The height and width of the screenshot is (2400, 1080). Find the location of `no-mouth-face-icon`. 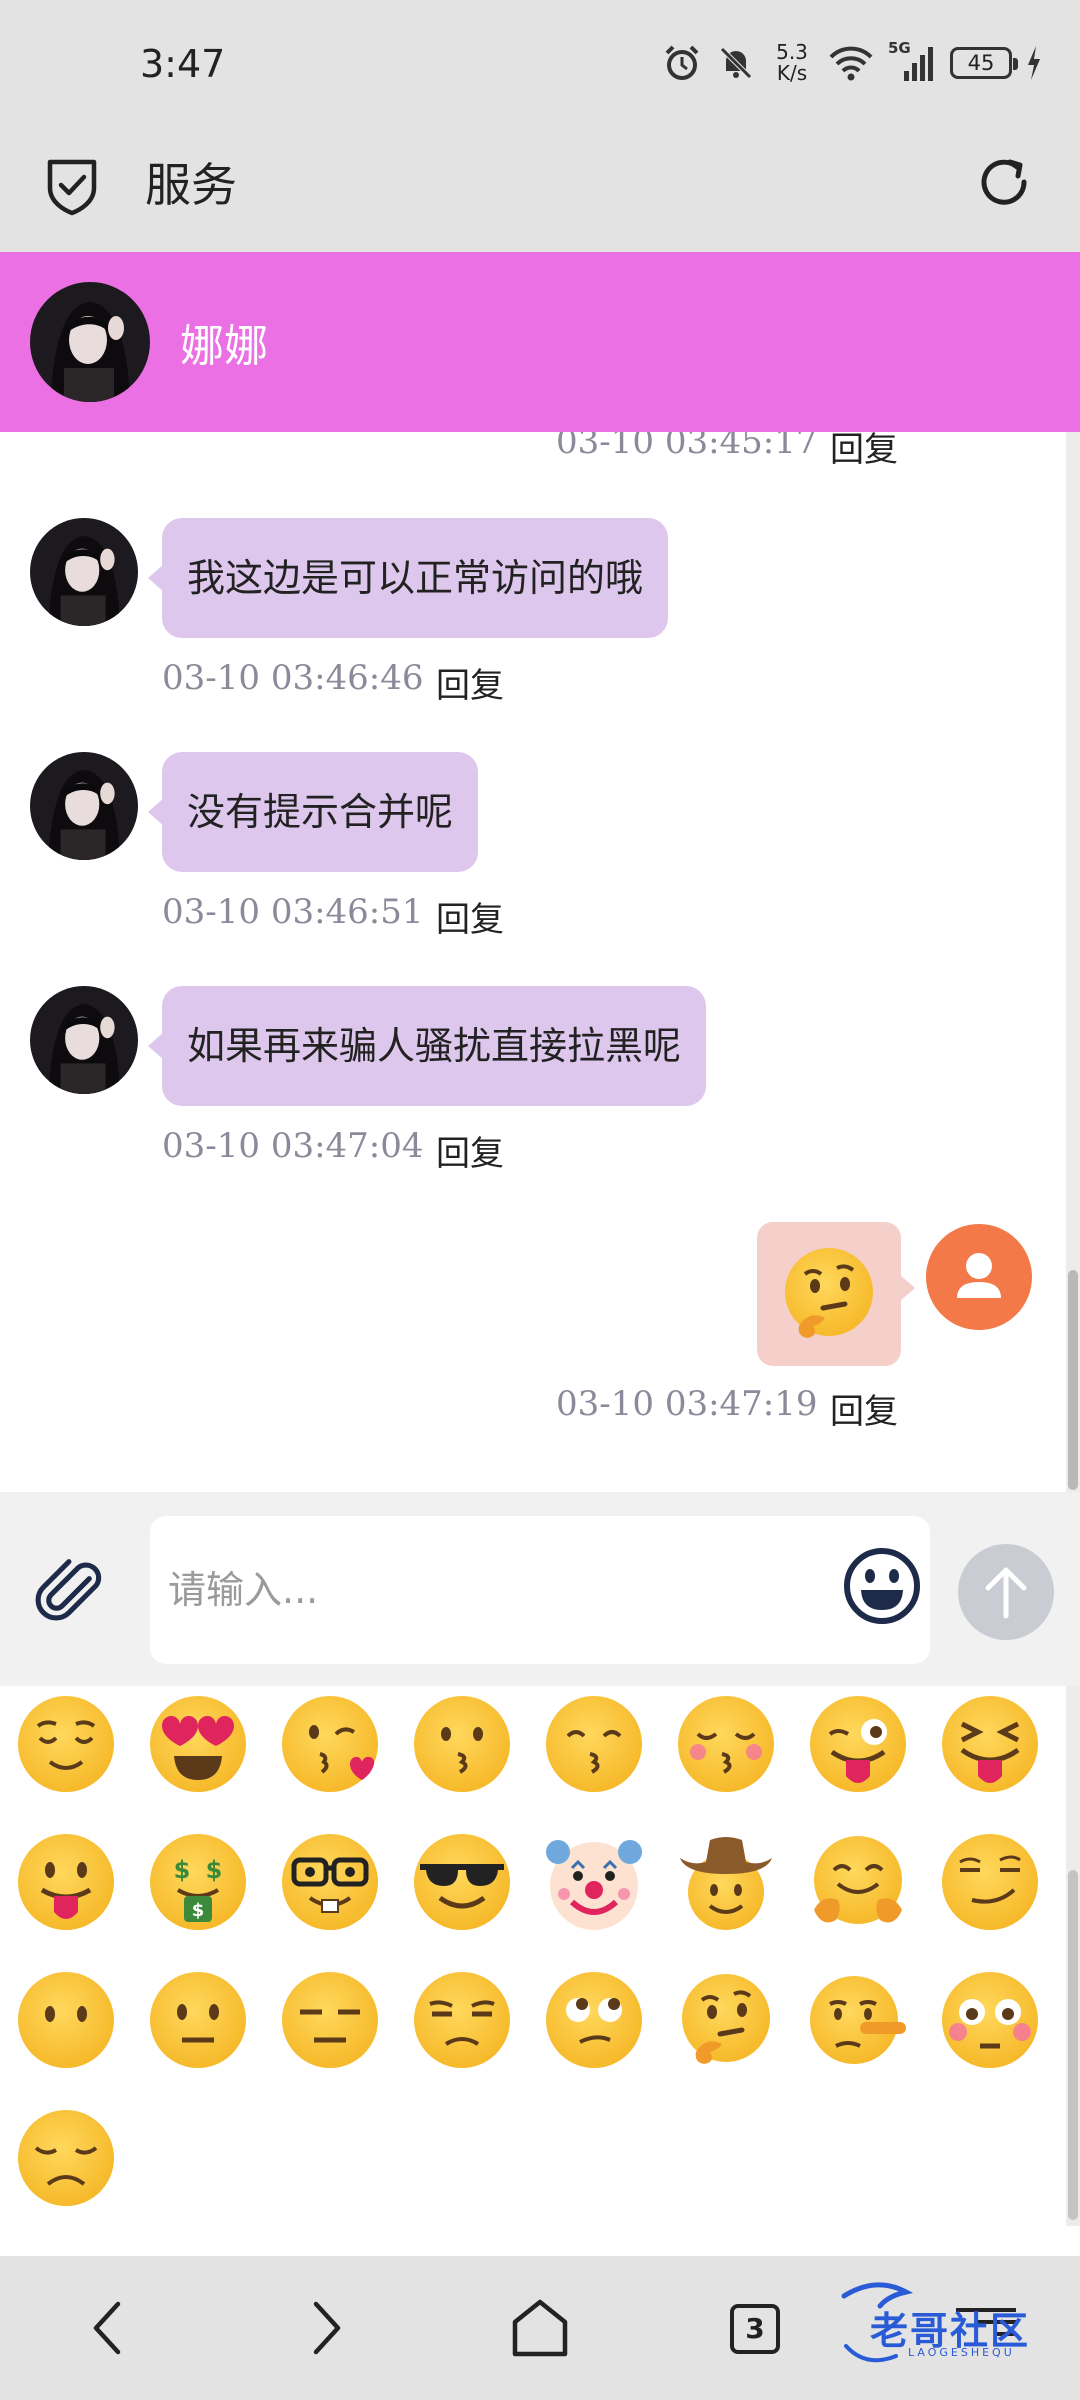

no-mouth-face-icon is located at coordinates (66, 2020).